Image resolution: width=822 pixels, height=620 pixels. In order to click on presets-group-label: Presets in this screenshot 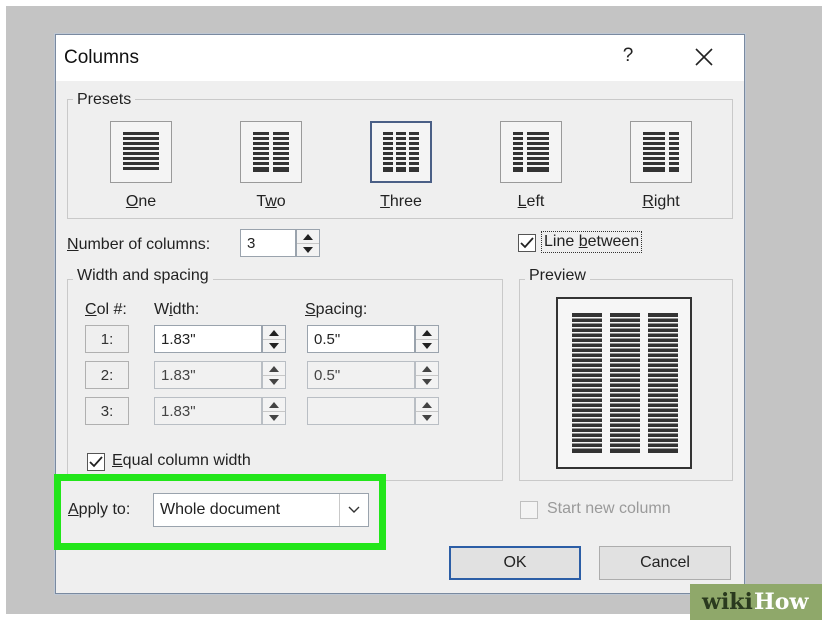, I will do `click(104, 100)`.